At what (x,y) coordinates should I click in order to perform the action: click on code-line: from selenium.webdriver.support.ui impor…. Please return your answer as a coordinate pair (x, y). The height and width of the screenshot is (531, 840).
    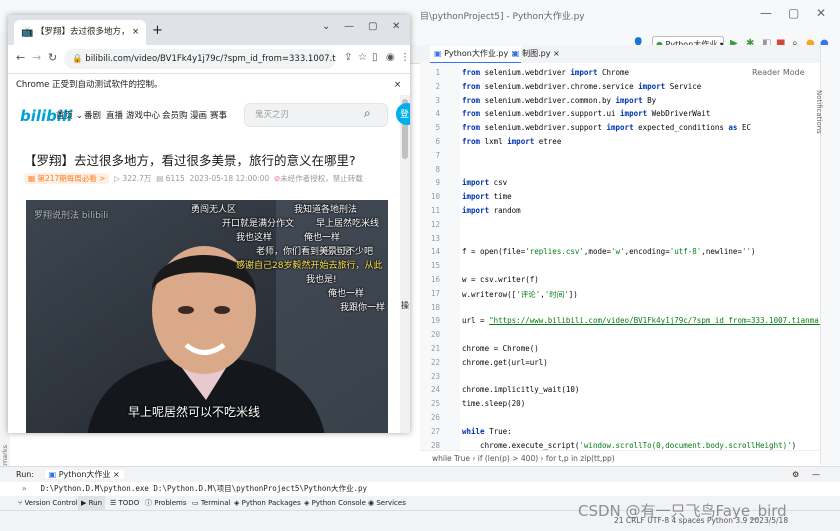
    Looking at the image, I should click on (586, 113).